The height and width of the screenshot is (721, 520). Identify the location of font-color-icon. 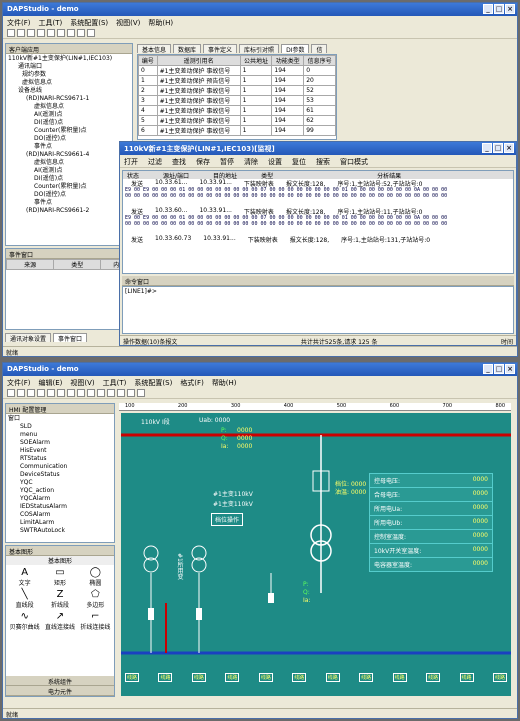
(121, 393).